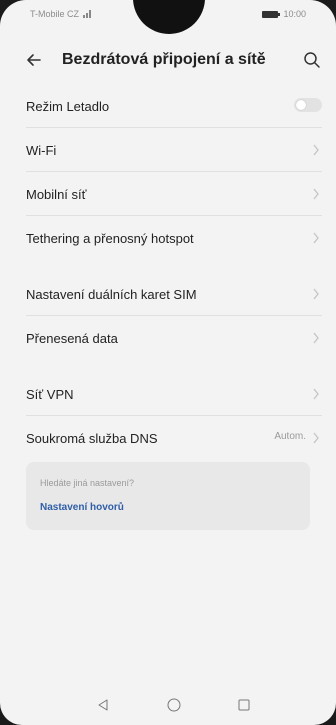 The width and height of the screenshot is (336, 725). I want to click on setting-label: Nastavení duálních karet SIM, so click(111, 294).